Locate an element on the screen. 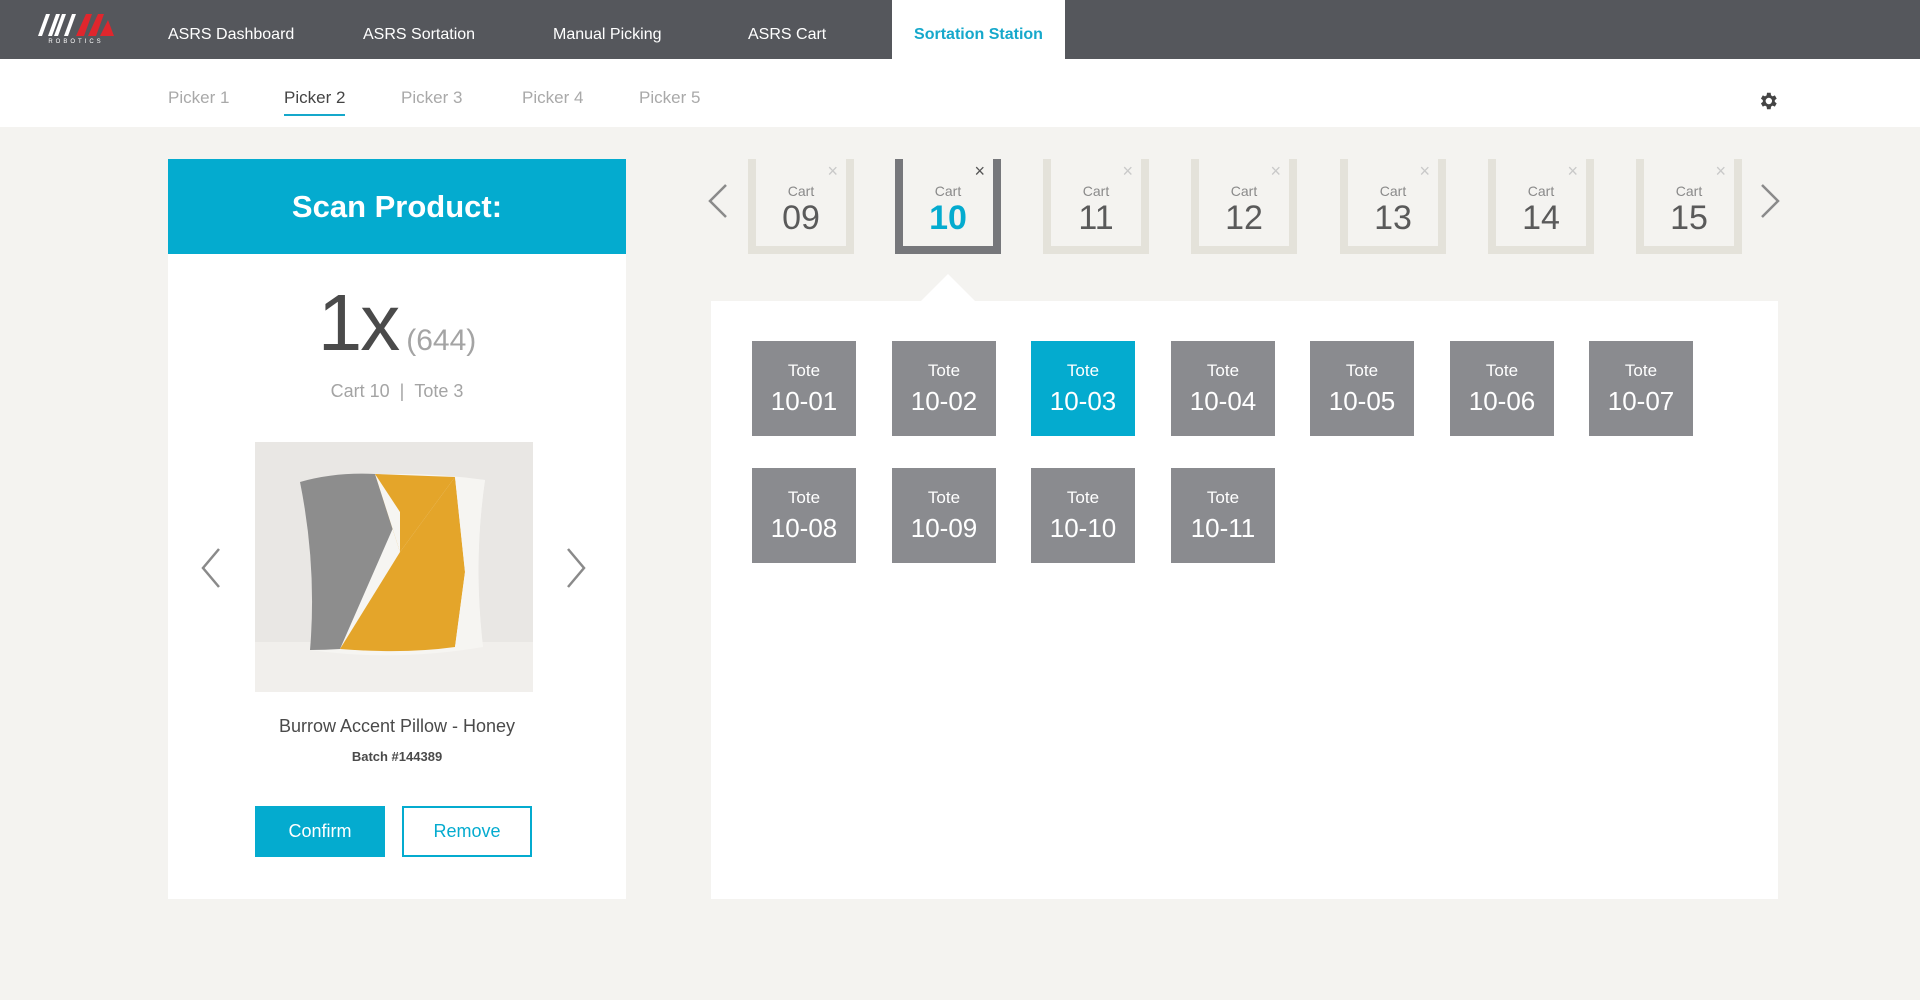 Image resolution: width=1920 pixels, height=1000 pixels. nav-asrs-cart: ASRS Cart is located at coordinates (787, 29).